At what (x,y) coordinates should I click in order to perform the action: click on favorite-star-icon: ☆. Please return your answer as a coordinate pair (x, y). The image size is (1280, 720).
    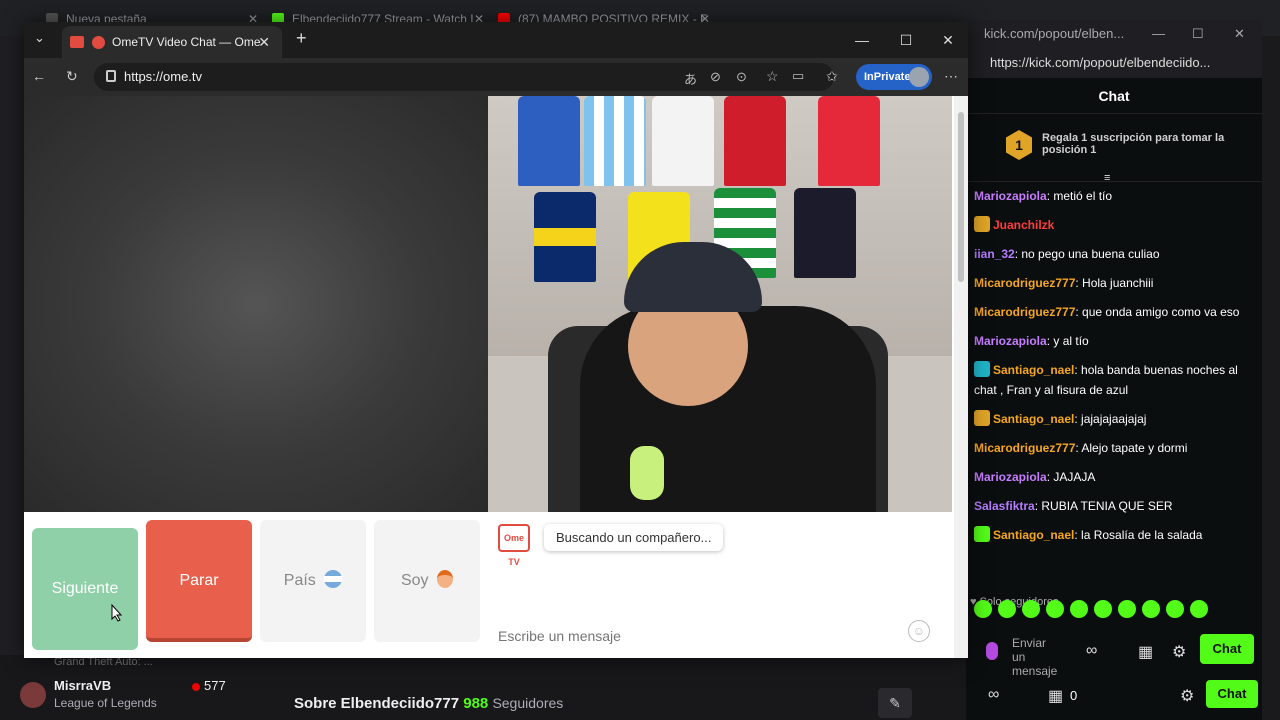
    Looking at the image, I should click on (772, 76).